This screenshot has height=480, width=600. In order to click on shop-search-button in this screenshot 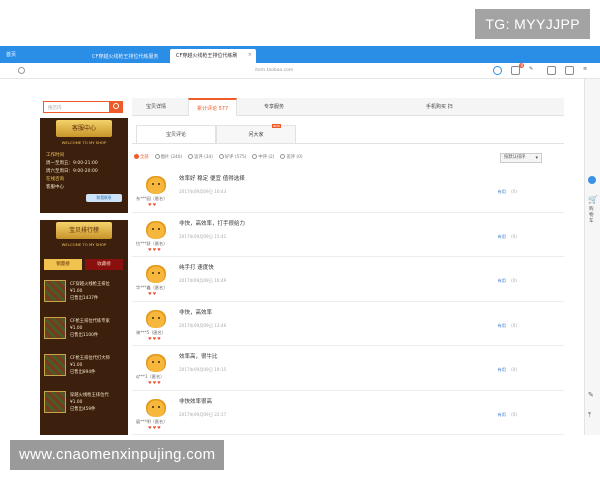, I will do `click(116, 107)`.